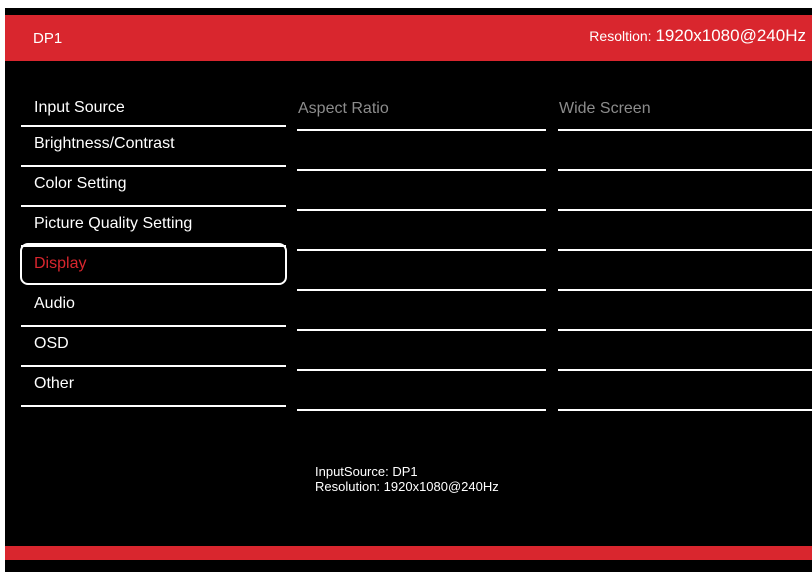 The width and height of the screenshot is (812, 574). Describe the element at coordinates (48, 38) in the screenshot. I see `header-source-label: DP1` at that location.